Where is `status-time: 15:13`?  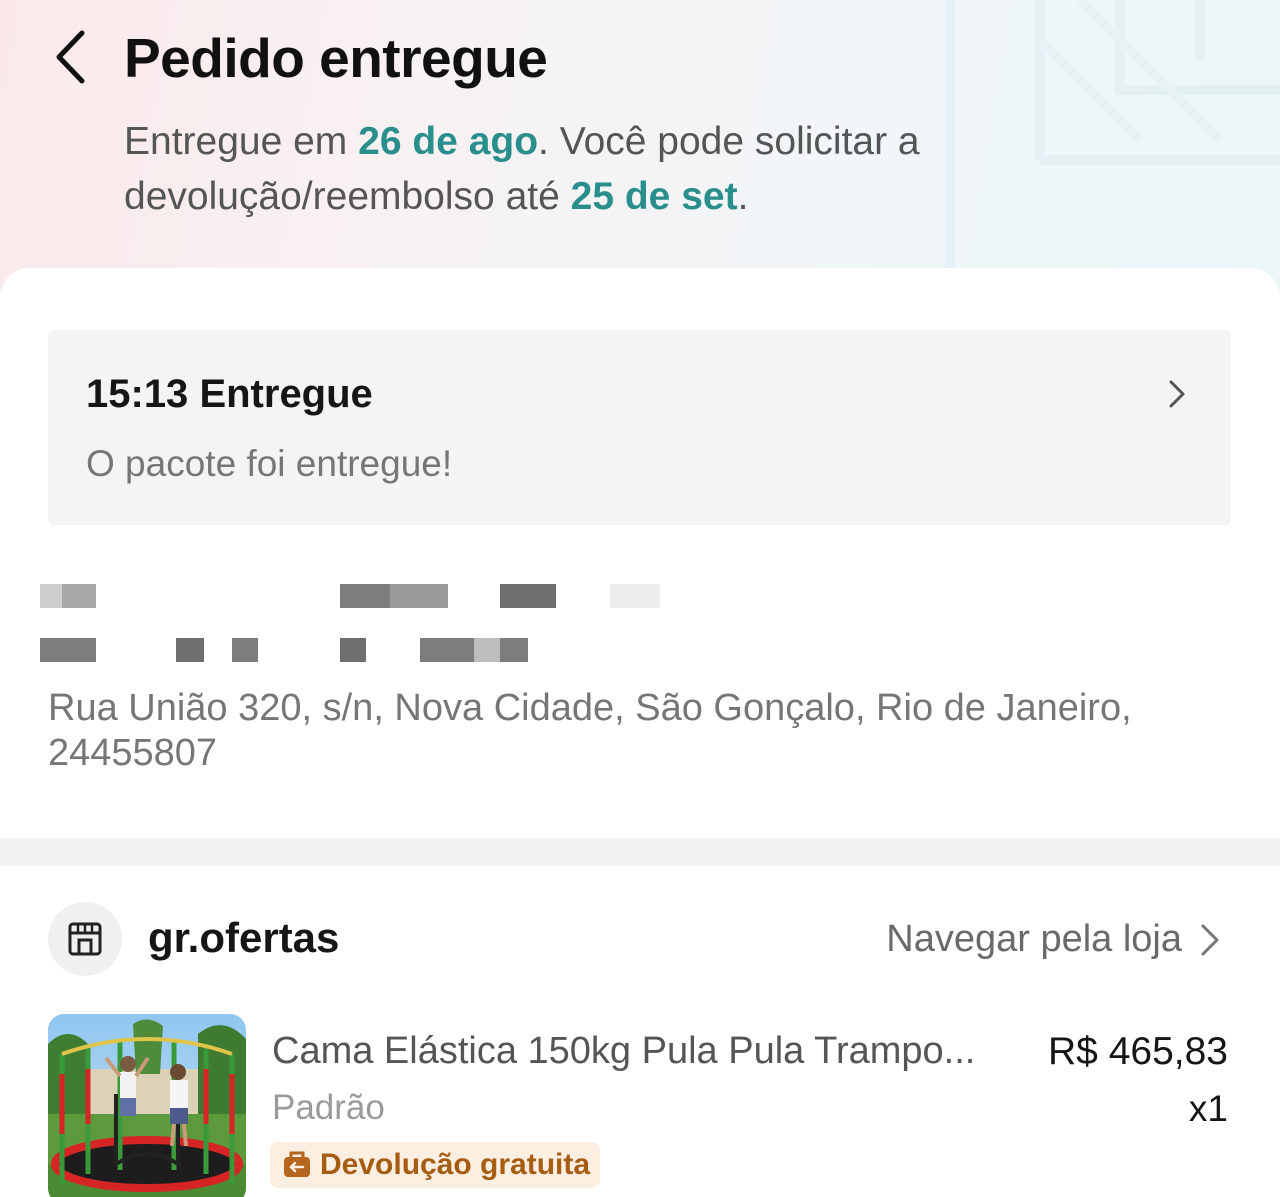
status-time: 15:13 is located at coordinates (137, 394).